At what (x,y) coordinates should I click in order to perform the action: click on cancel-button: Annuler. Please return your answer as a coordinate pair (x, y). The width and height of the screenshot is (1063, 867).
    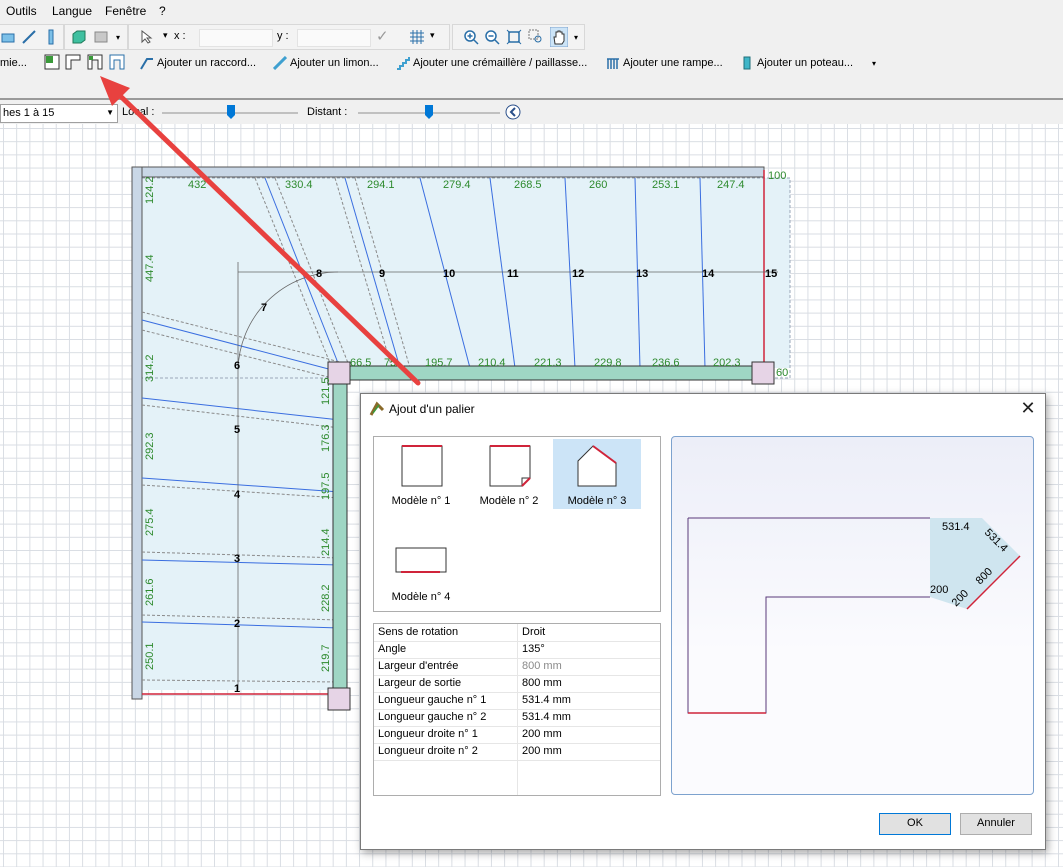
    Looking at the image, I should click on (996, 824).